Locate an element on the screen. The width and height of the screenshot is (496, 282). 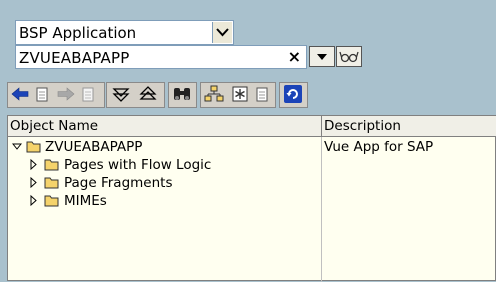
tree-node-label: ZVUEABAPAPP is located at coordinates (94, 147).